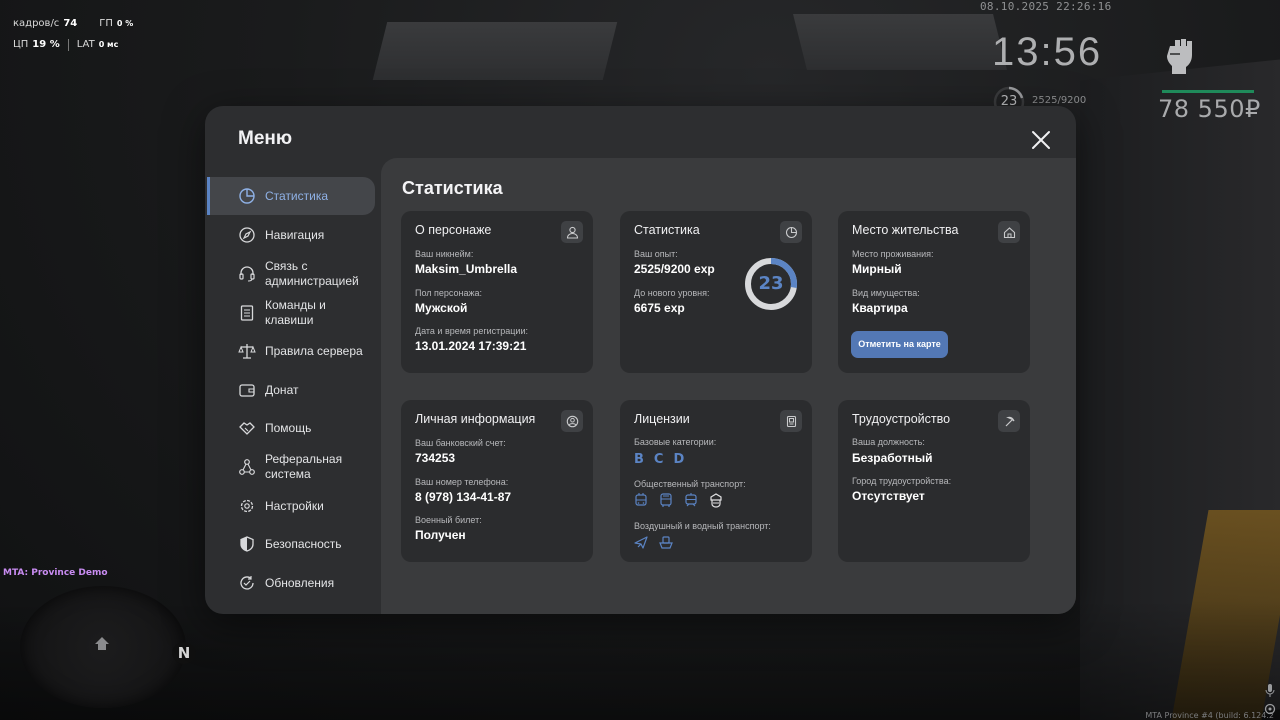  What do you see at coordinates (247, 235) in the screenshot?
I see `compass-icon` at bounding box center [247, 235].